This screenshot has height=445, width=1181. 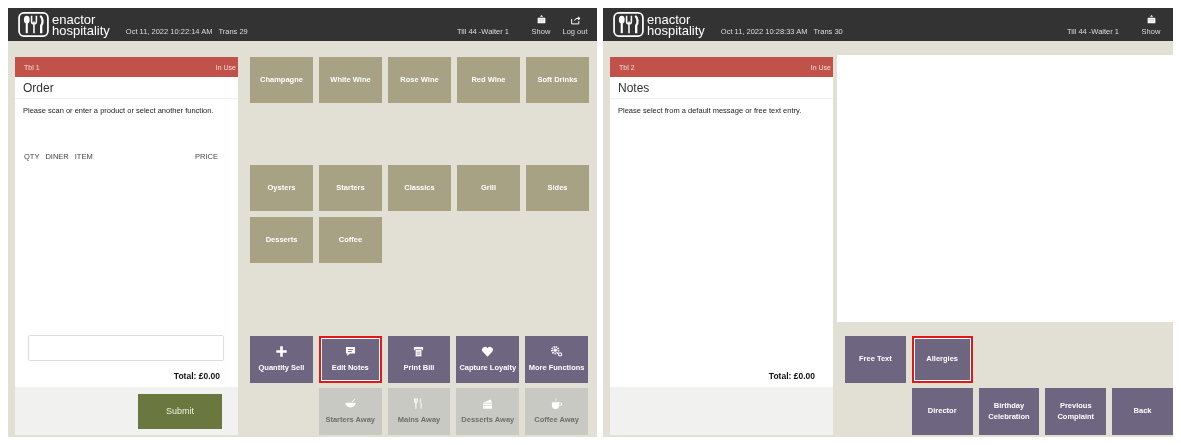 I want to click on cake-slice-icon, so click(x=488, y=404).